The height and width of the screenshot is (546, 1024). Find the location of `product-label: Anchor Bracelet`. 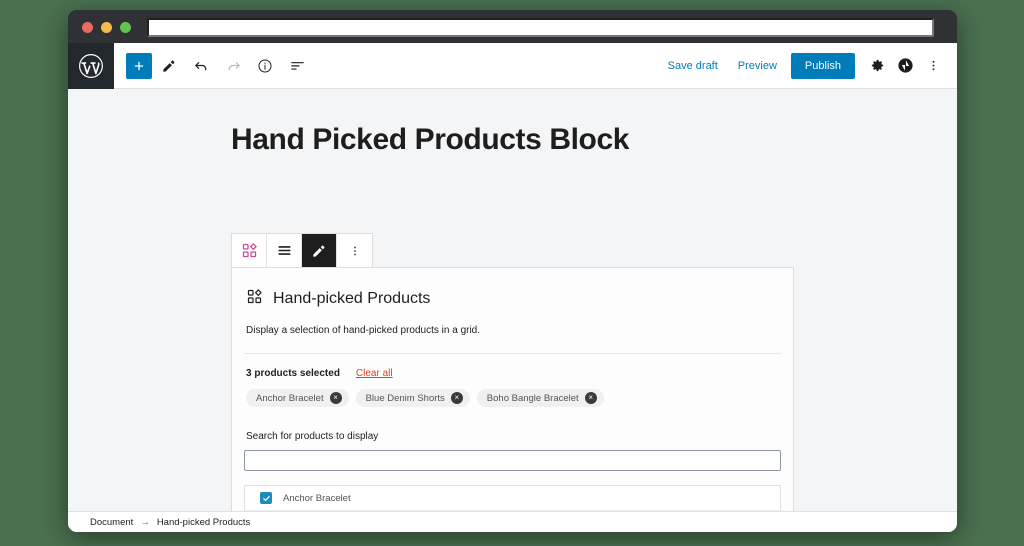

product-label: Anchor Bracelet is located at coordinates (317, 498).